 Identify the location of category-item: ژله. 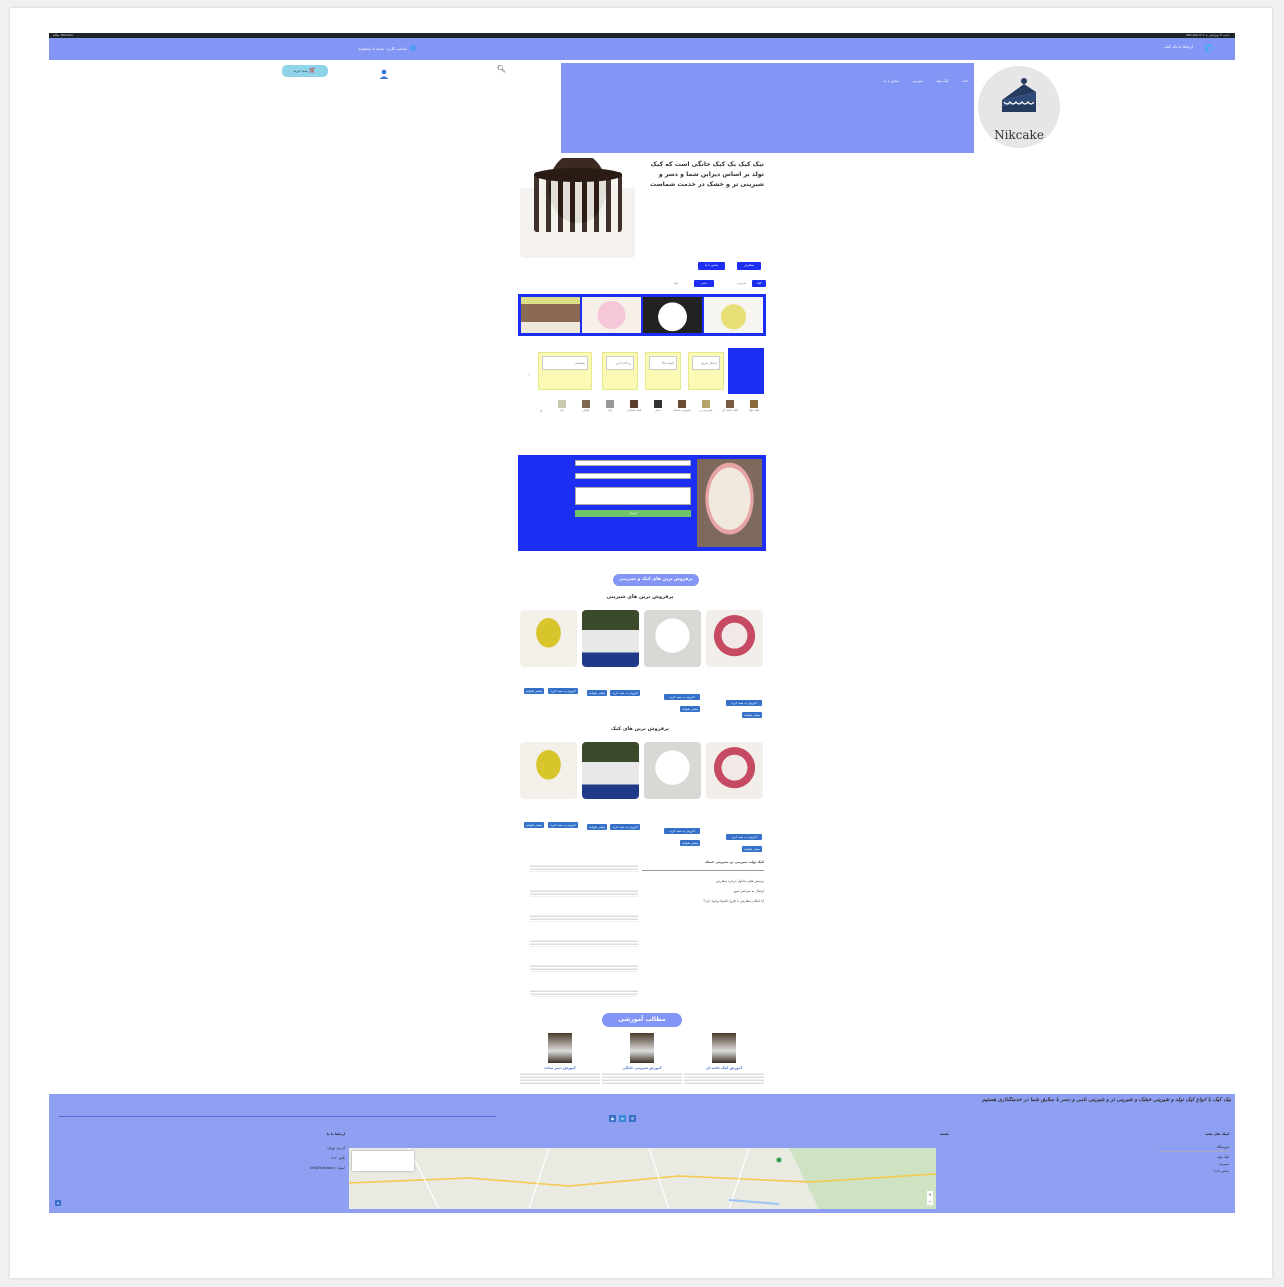
(610, 426).